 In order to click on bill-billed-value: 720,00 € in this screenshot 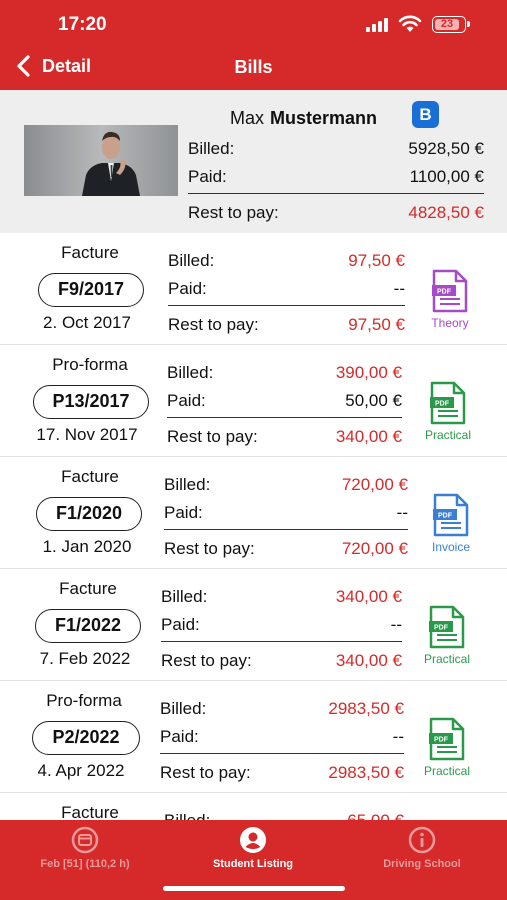, I will do `click(374, 484)`.